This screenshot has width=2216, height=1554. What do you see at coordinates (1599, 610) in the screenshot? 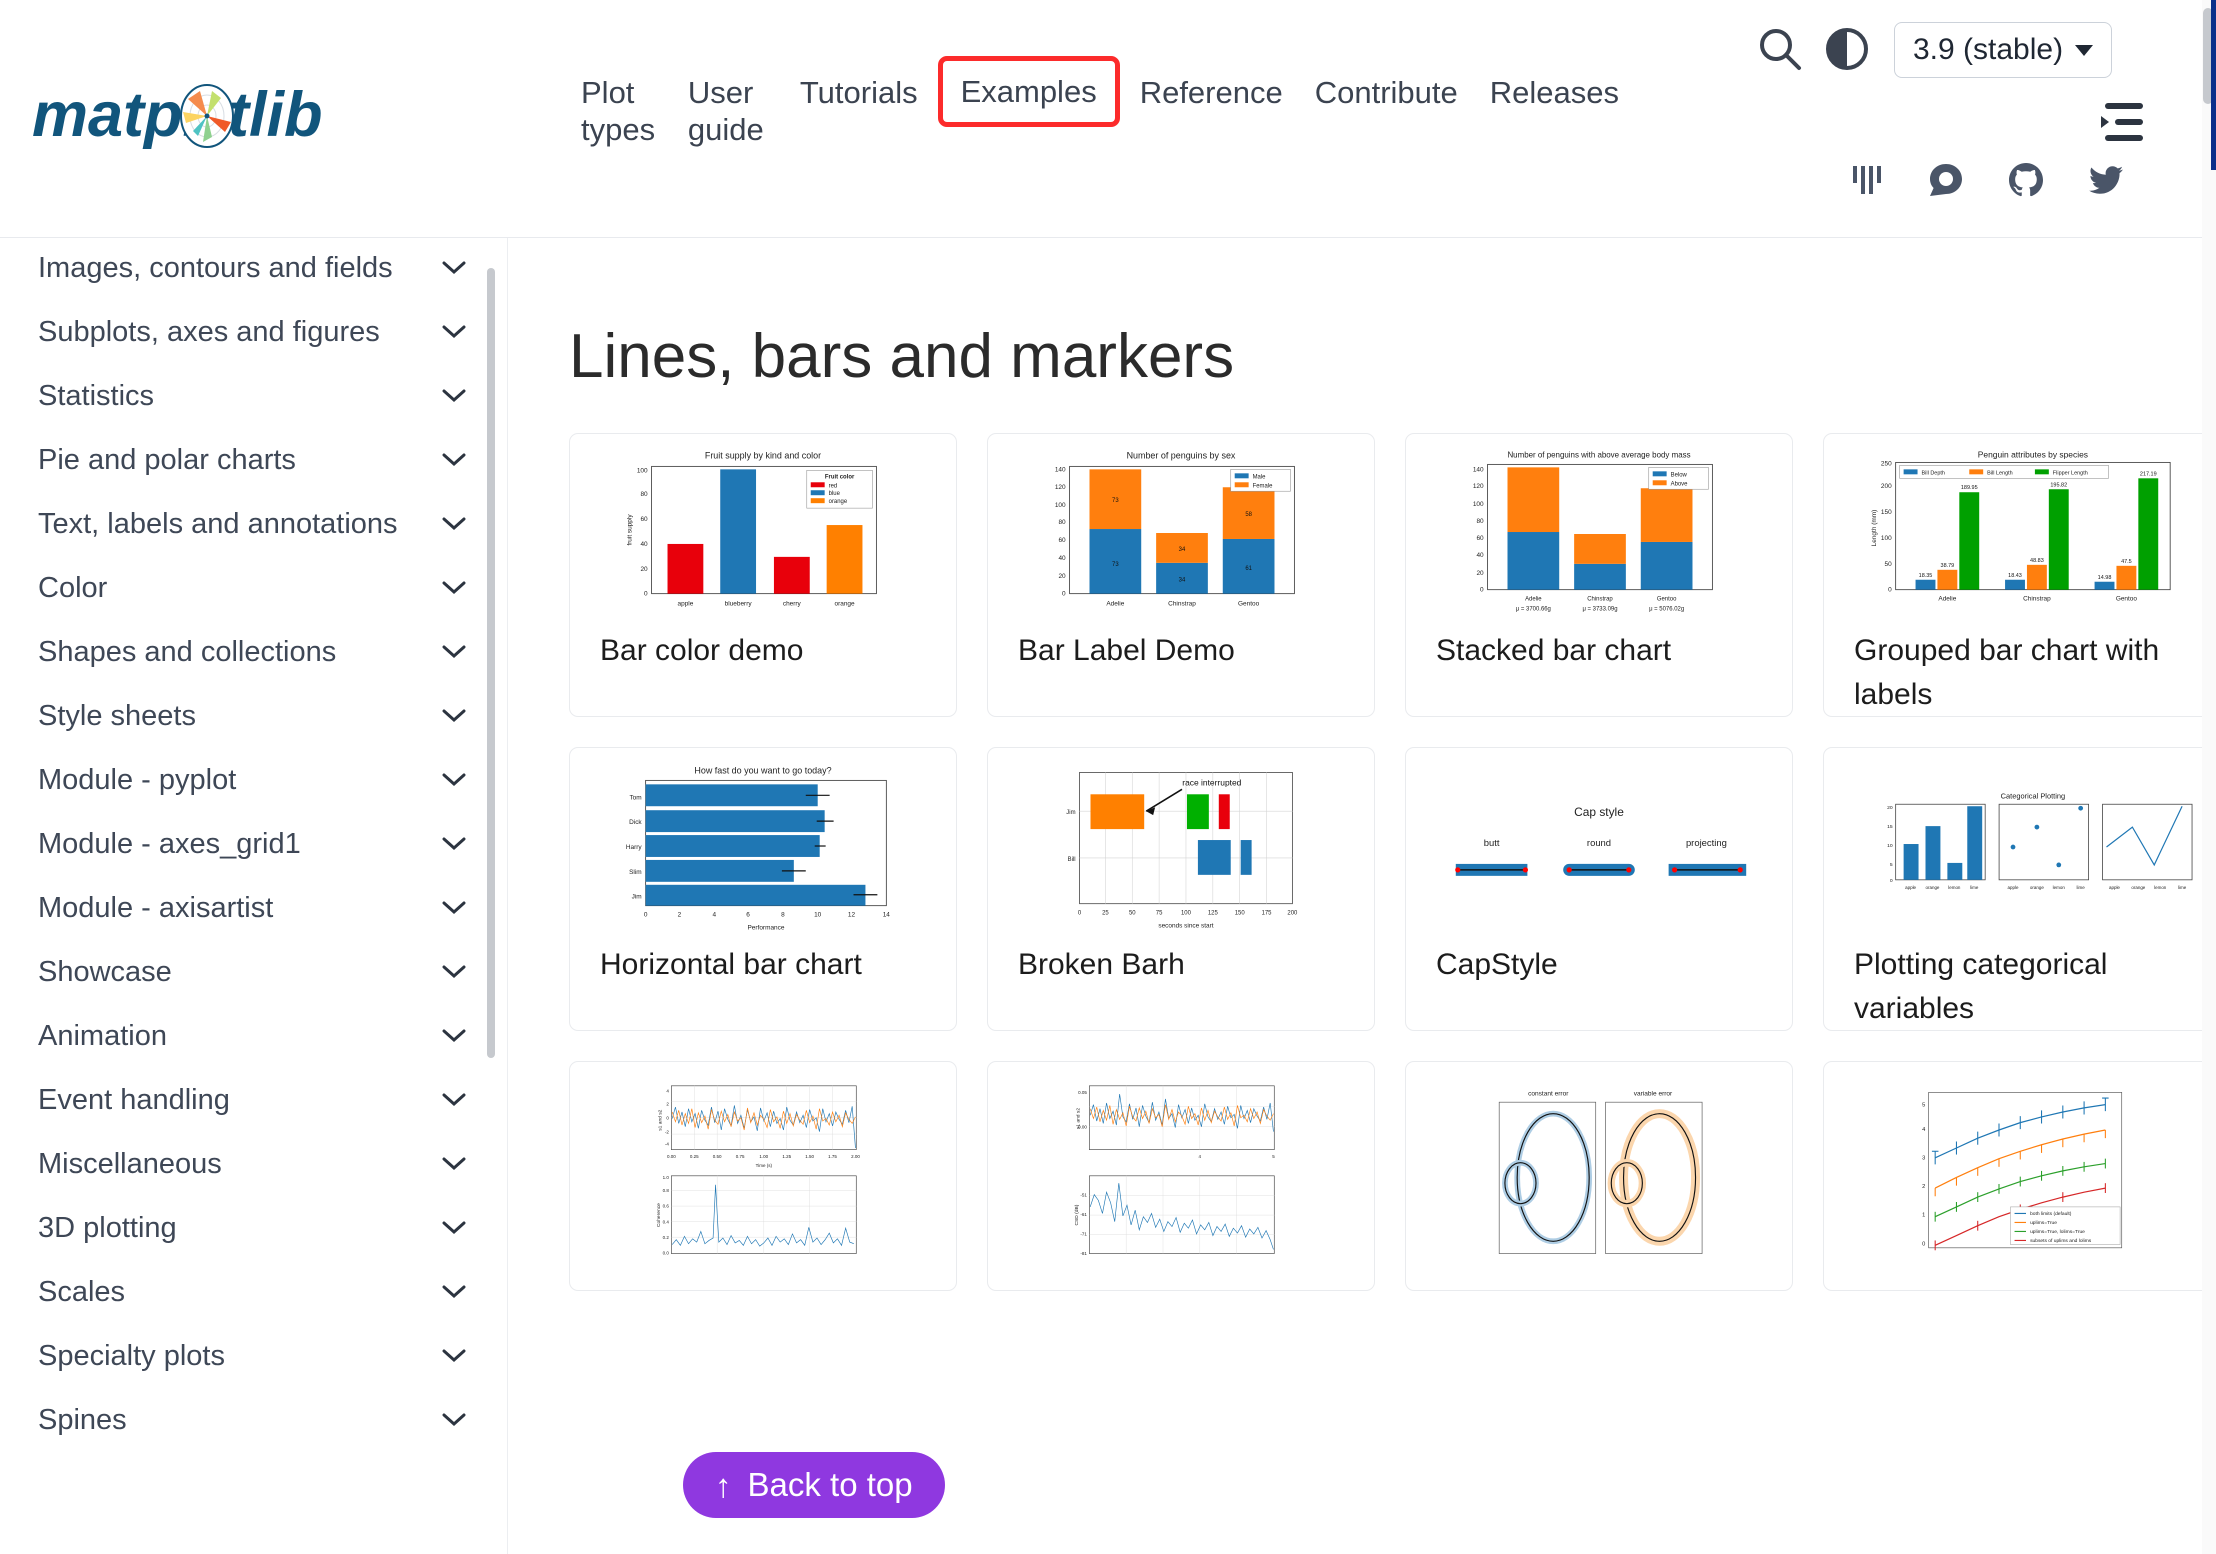
I see `svg-text: μ = 3733.09g` at bounding box center [1599, 610].